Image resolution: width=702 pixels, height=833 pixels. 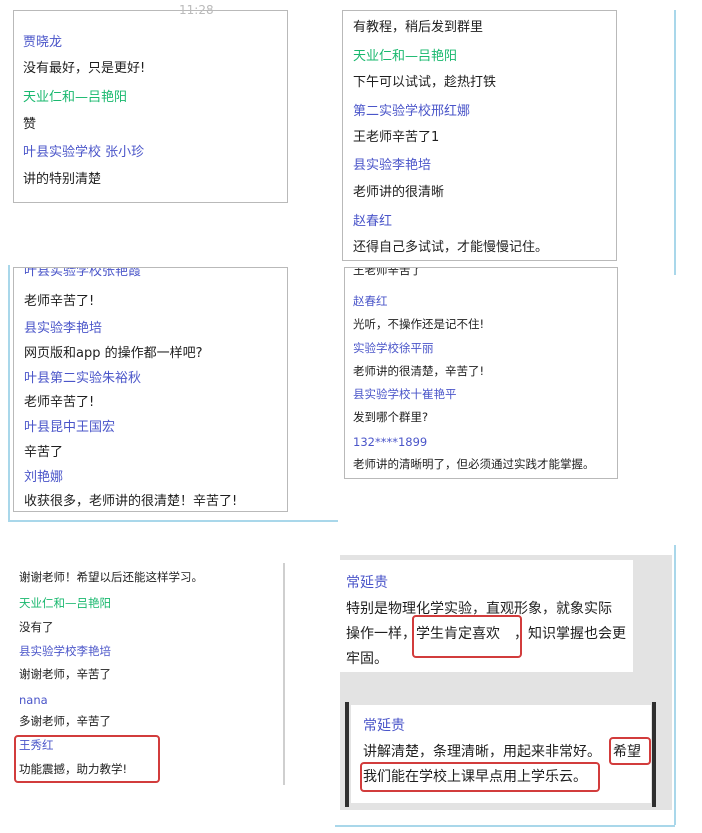 I want to click on message-text: 有教程，稍后发到群里, so click(x=418, y=27).